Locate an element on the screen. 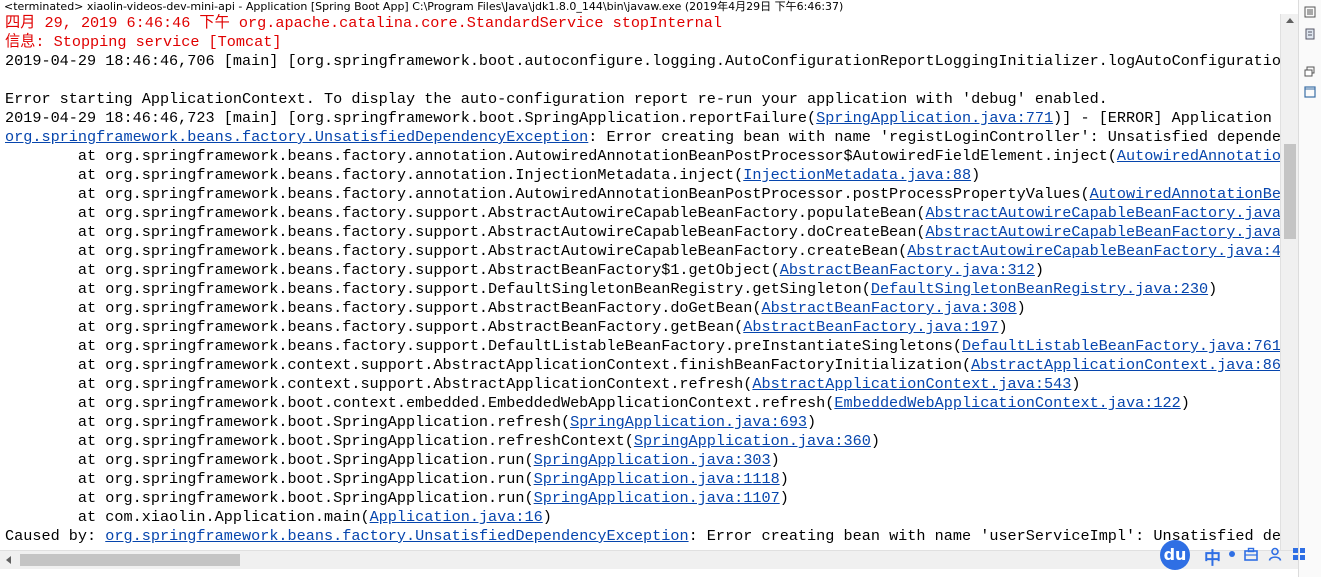 Image resolution: width=1321 pixels, height=577 pixels. side-toolbar is located at coordinates (1309, 288).